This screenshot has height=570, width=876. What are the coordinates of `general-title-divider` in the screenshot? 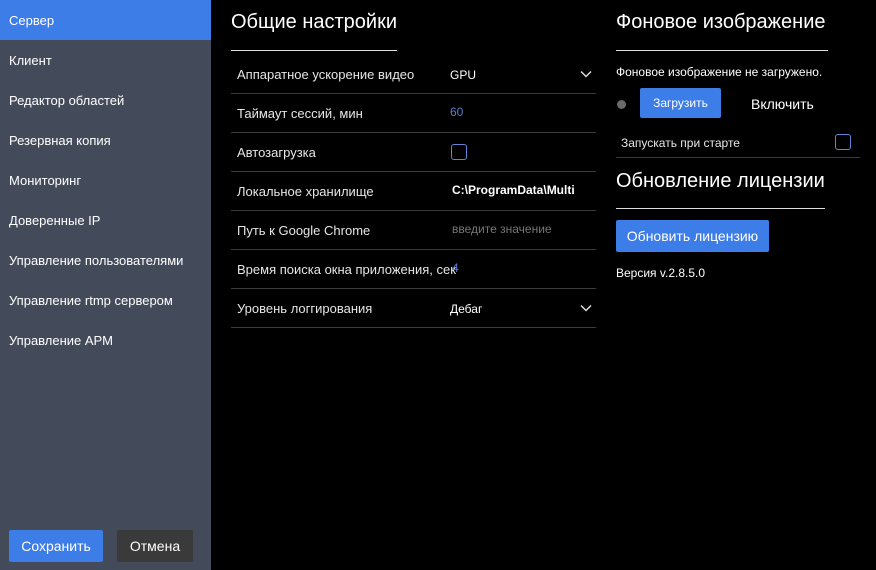 It's located at (314, 50).